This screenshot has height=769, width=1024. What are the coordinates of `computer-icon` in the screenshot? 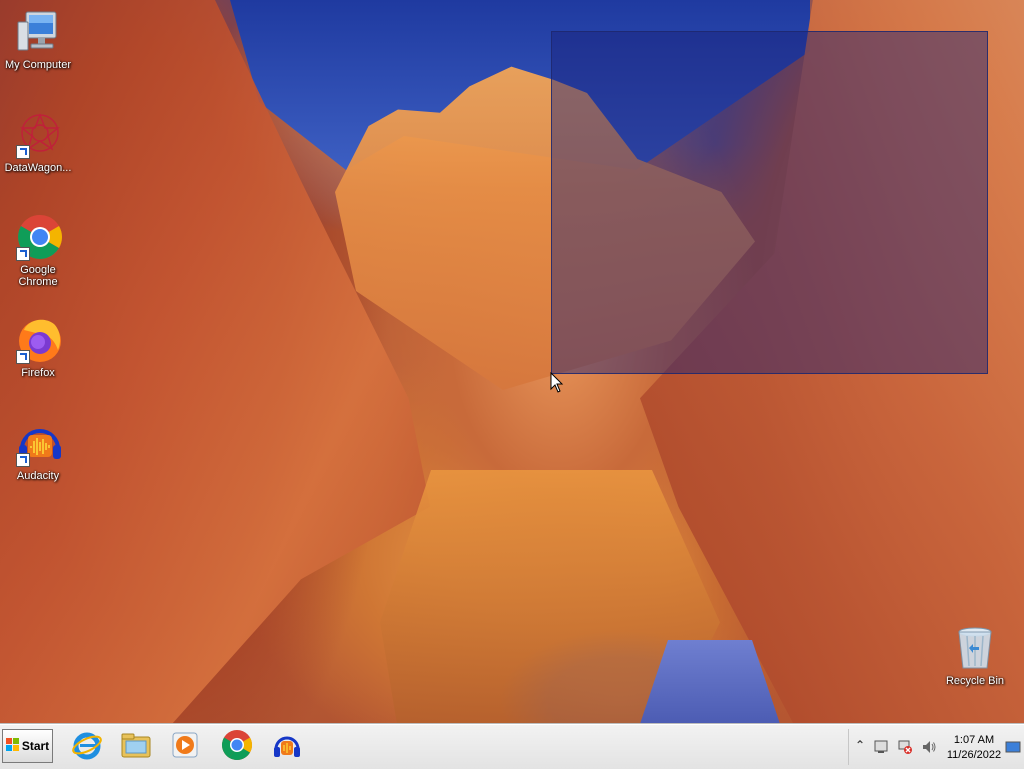 It's located at (38, 32).